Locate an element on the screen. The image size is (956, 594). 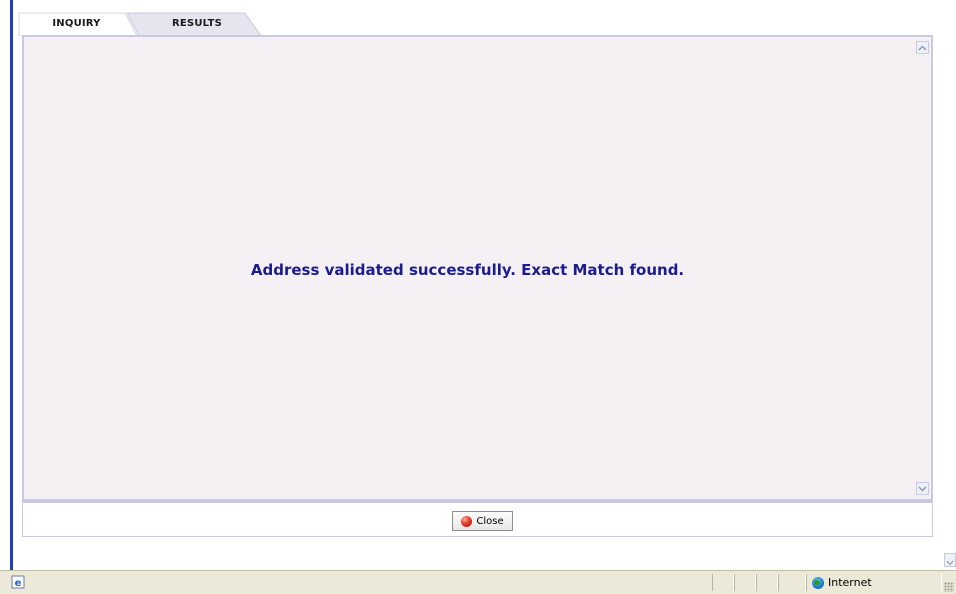
scroll-down-icon is located at coordinates (922, 488).